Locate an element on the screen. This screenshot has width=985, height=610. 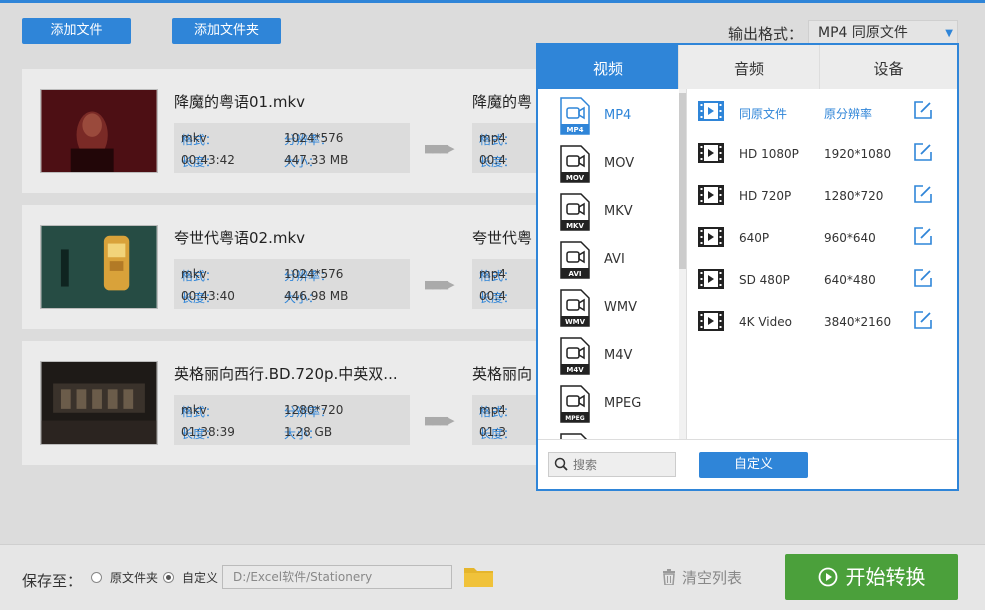
trash-icon is located at coordinates (669, 577).